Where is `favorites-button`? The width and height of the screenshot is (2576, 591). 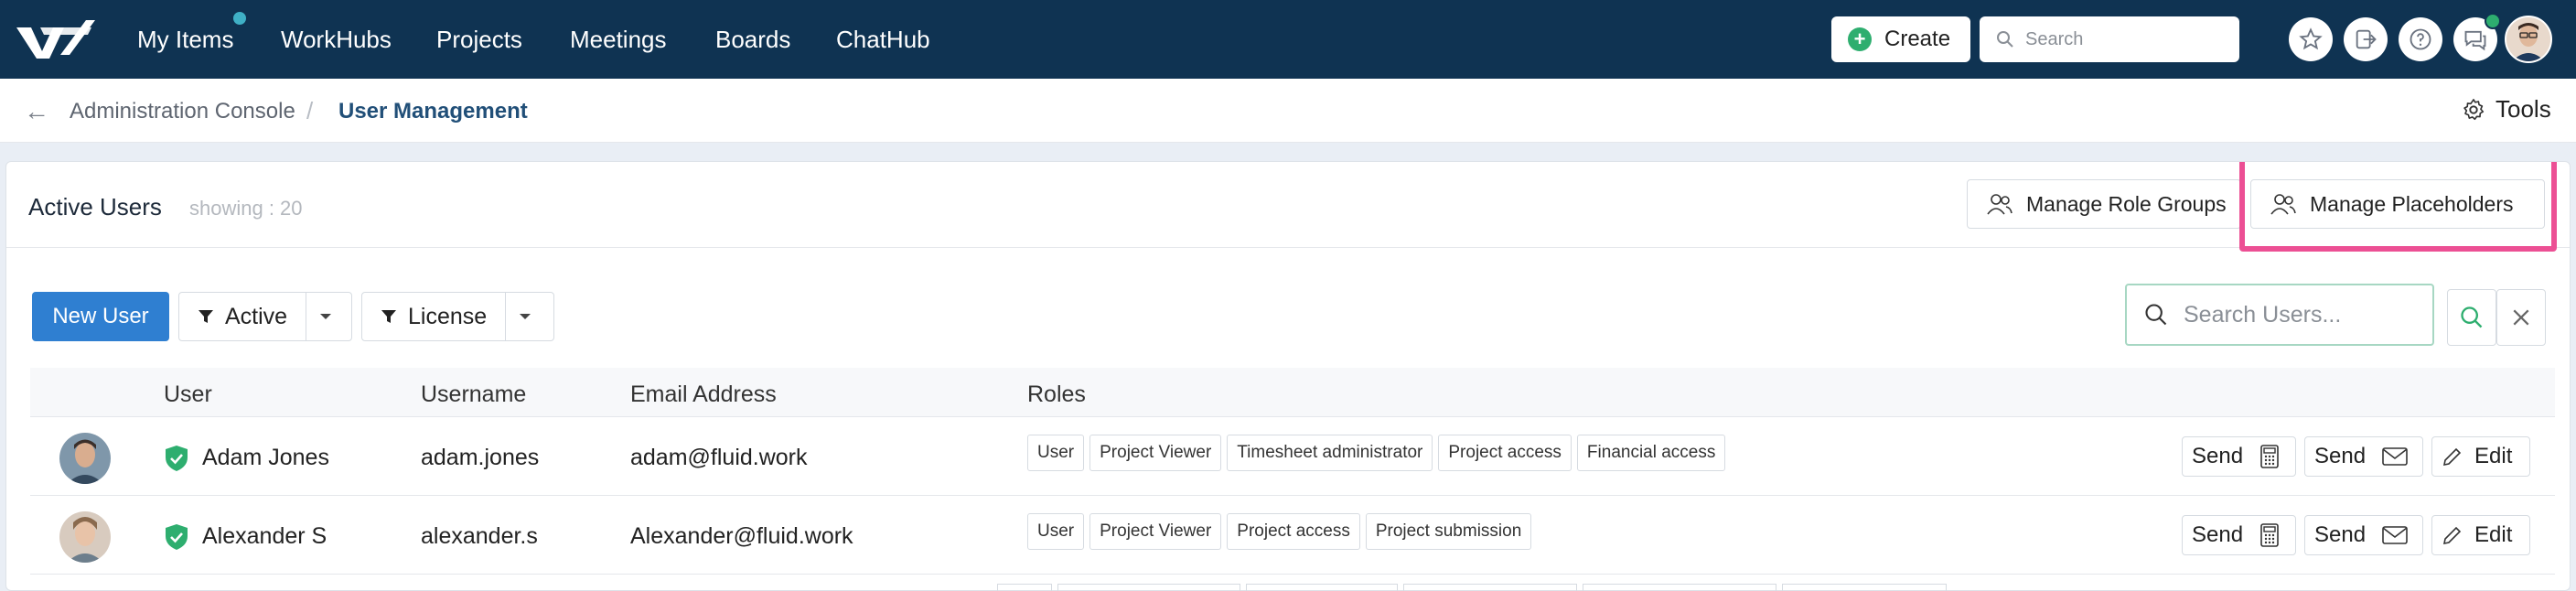 favorites-button is located at coordinates (2311, 39).